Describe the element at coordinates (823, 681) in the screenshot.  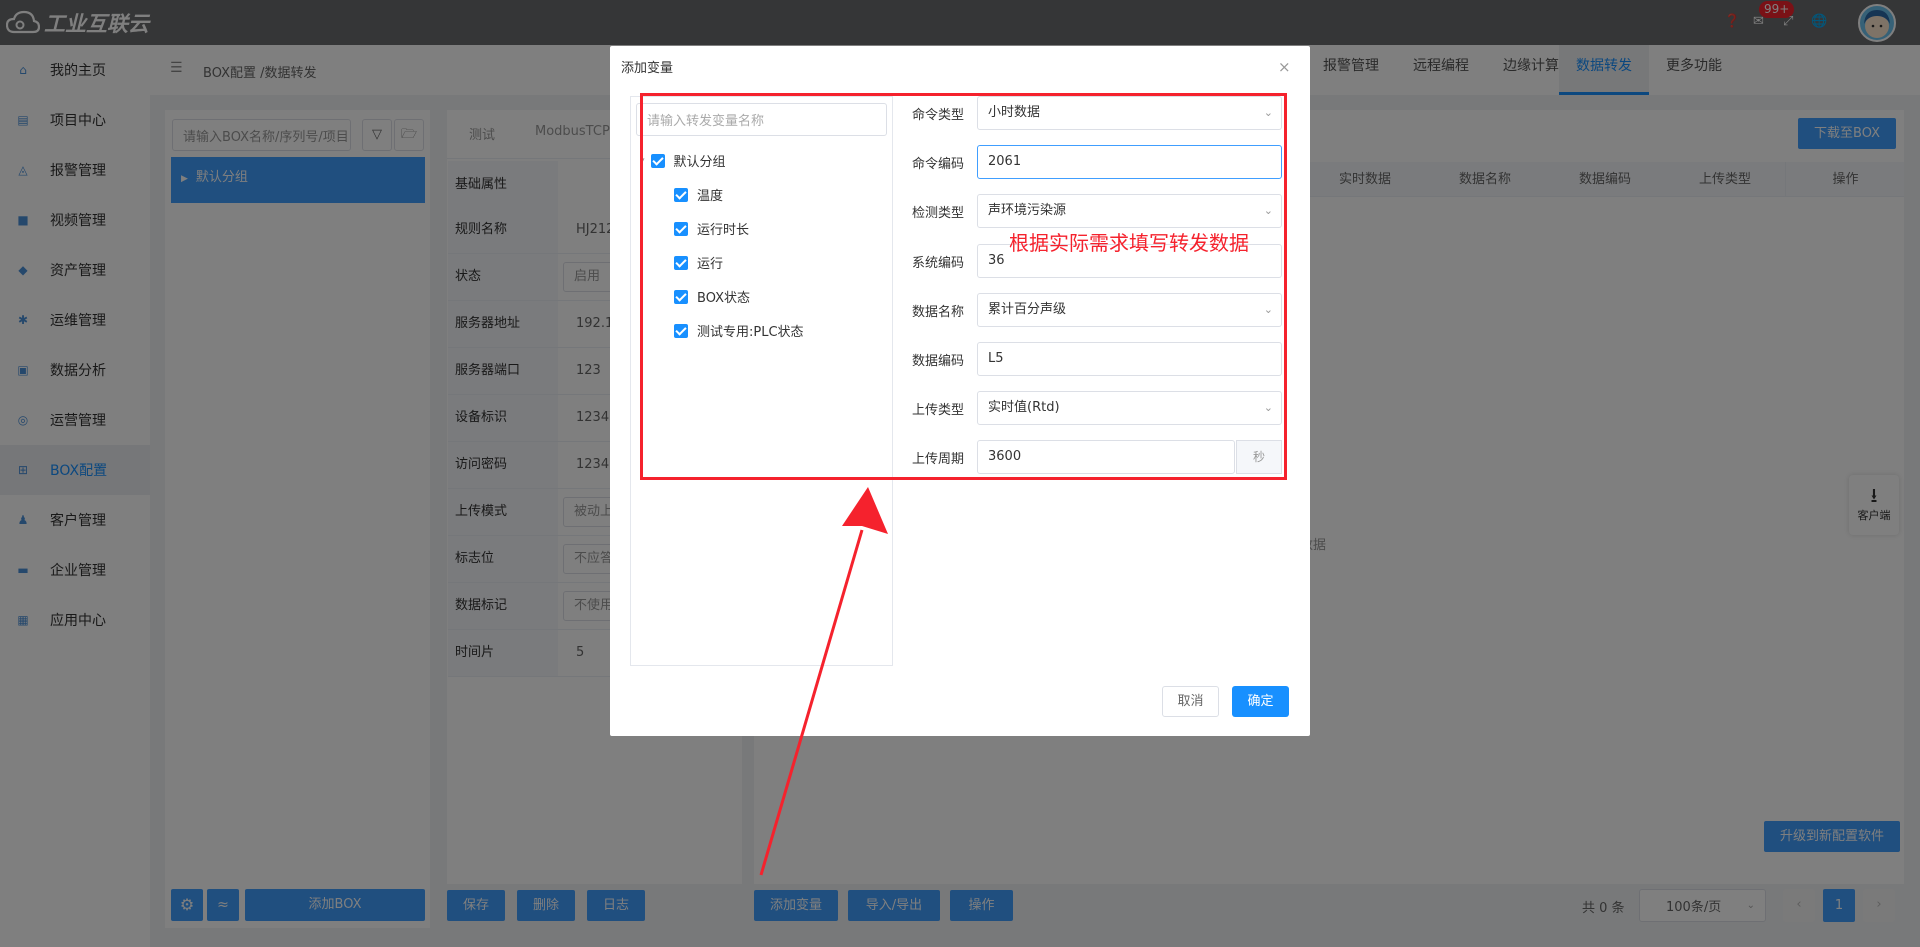
I see `annotation-arrow-icon` at that location.